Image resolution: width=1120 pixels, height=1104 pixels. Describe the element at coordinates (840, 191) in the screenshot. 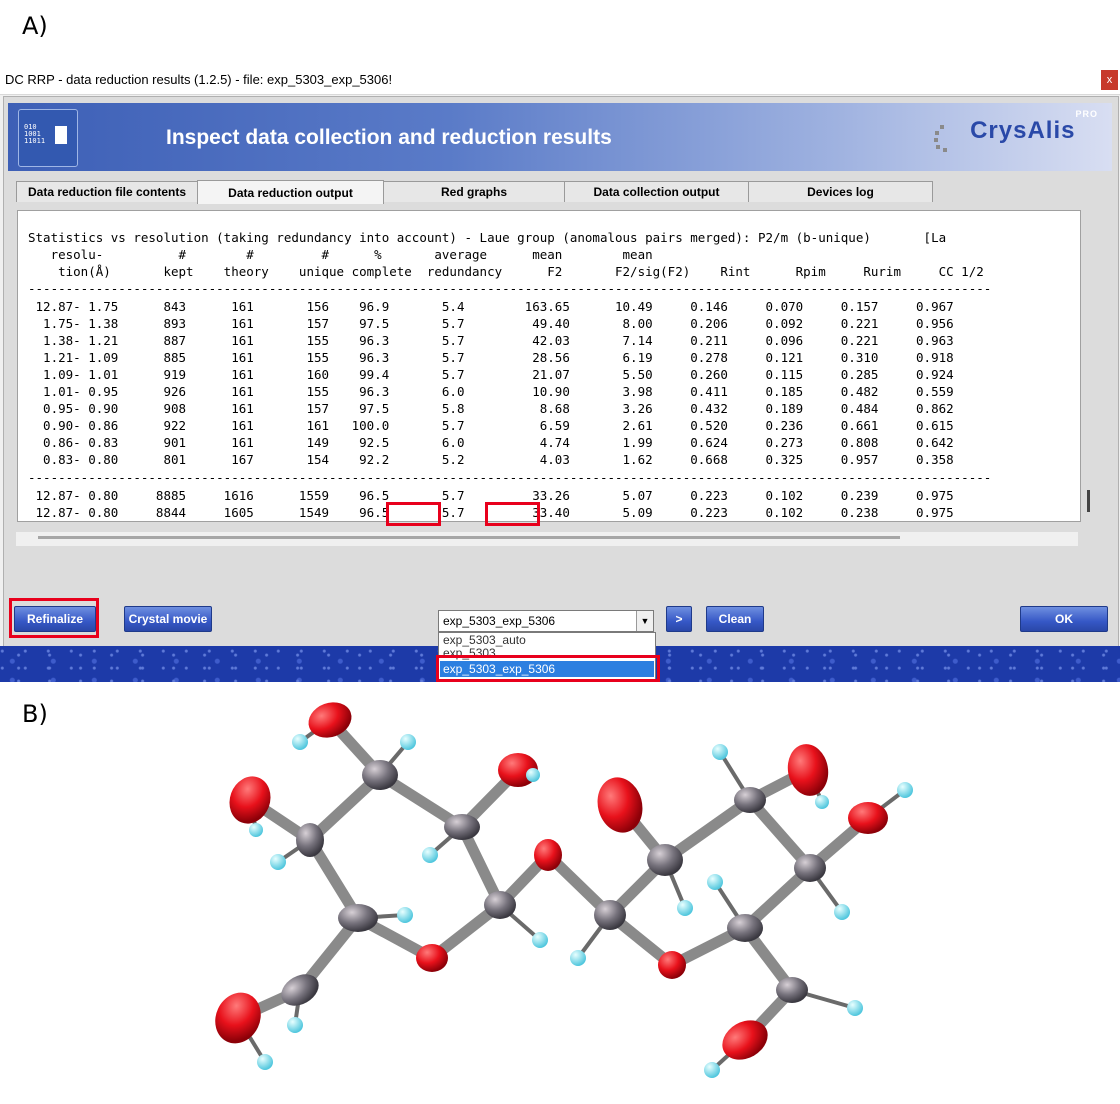

I see `tab-devices-log: Devices log` at that location.